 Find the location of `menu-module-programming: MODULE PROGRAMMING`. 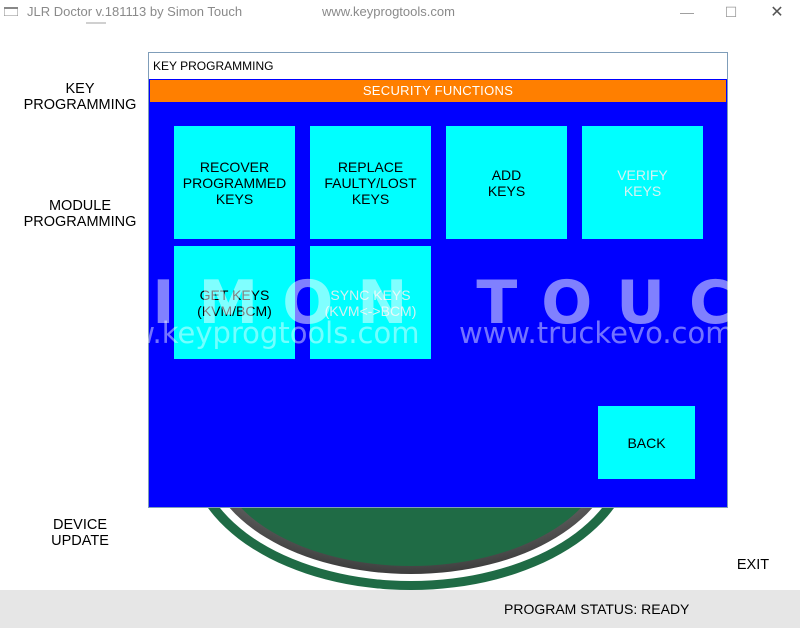

menu-module-programming: MODULE PROGRAMMING is located at coordinates (80, 214).